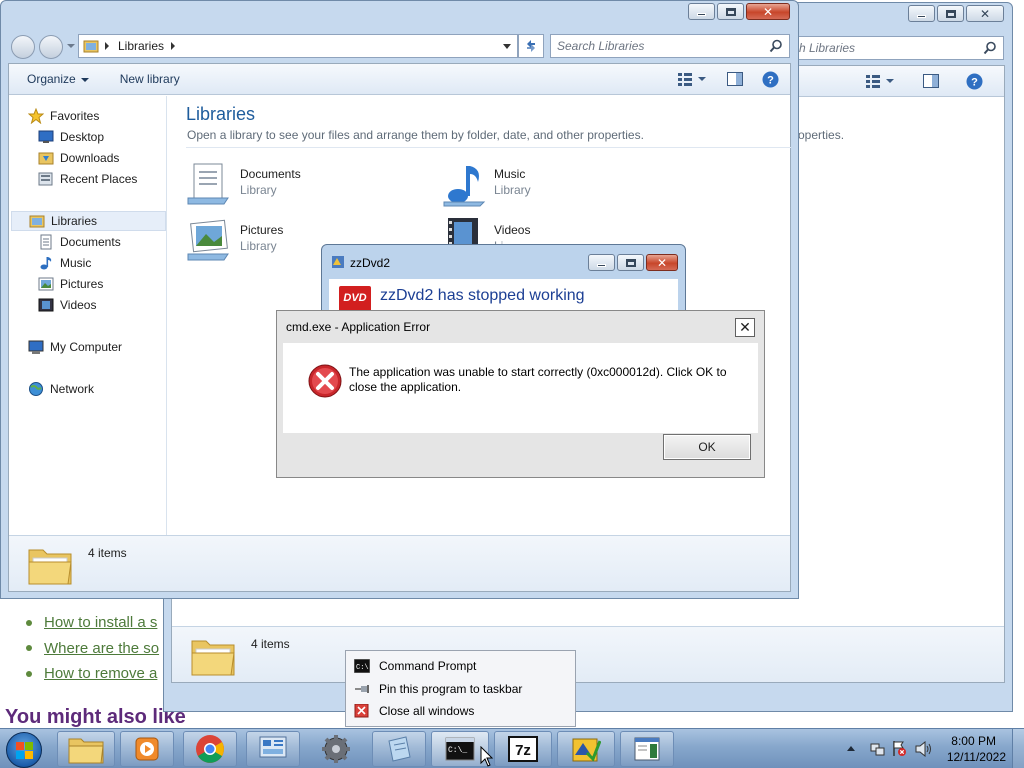 The height and width of the screenshot is (768, 1024). I want to click on breadcrumb-separator-icon, so click(173, 46).